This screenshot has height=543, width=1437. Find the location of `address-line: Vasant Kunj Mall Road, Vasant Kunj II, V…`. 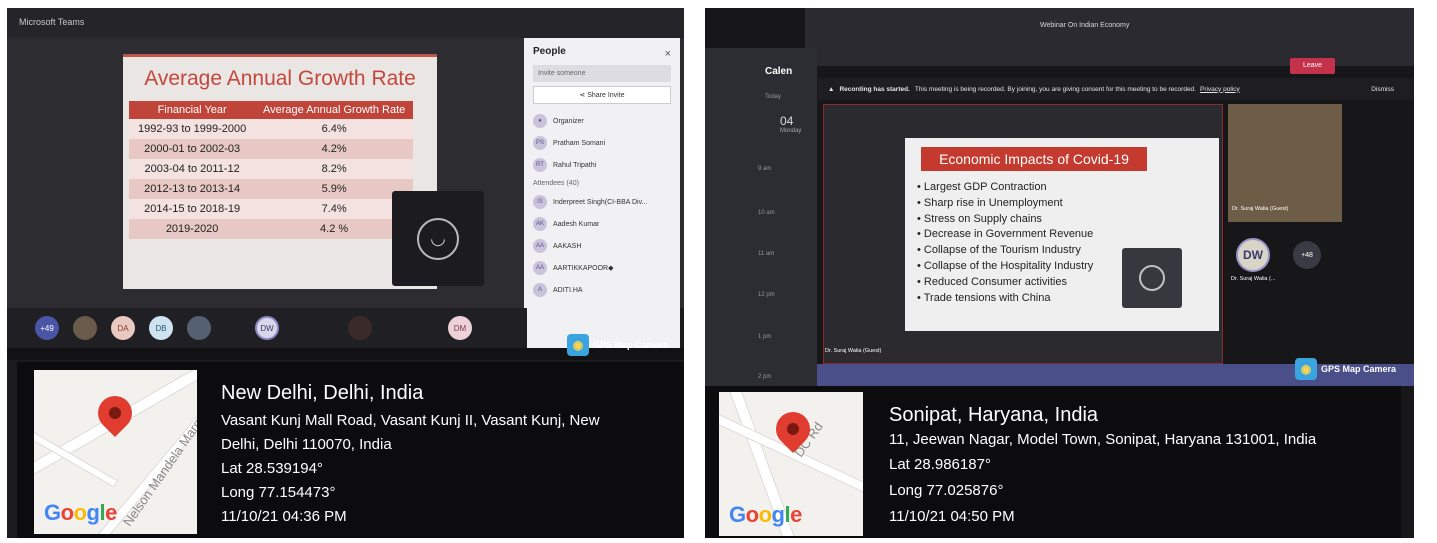

address-line: Vasant Kunj Mall Road, Vasant Kunj II, V… is located at coordinates (410, 420).